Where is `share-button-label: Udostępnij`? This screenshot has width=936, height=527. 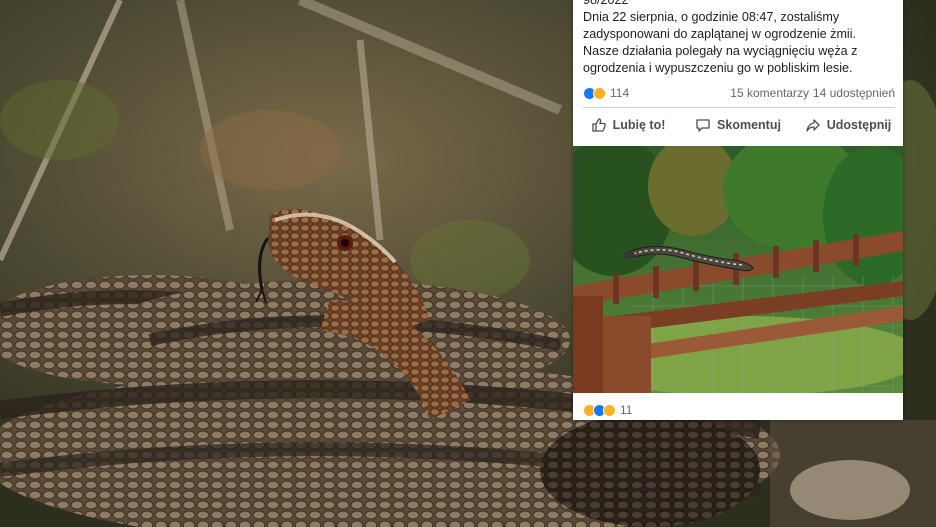 share-button-label: Udostępnij is located at coordinates (859, 125).